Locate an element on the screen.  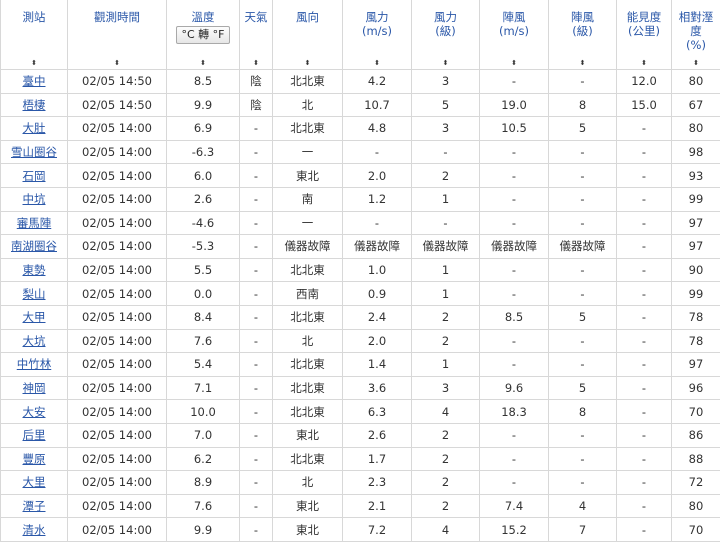
table-row: 梧棲02/05 14:509.9陰北10.7519.0815.067 is located at coordinates (360, 105).